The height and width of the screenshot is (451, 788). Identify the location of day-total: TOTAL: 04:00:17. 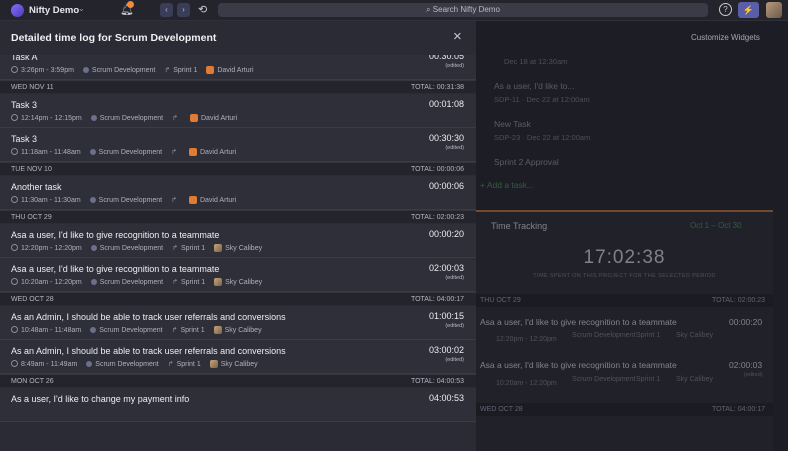
(437, 299).